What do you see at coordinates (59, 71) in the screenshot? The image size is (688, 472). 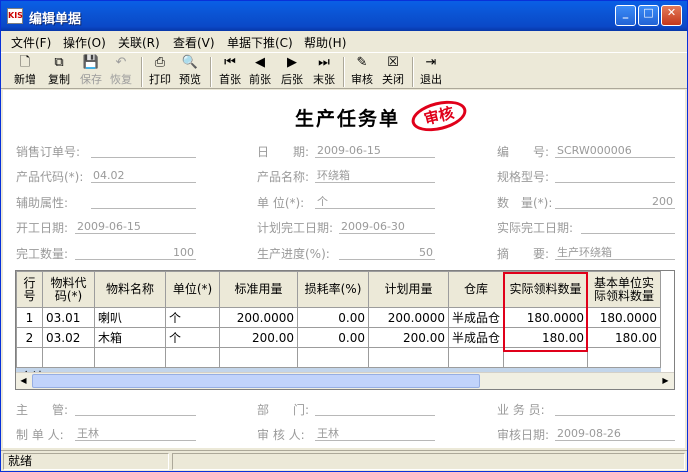 I see `copy-button: ⧉ 复制` at bounding box center [59, 71].